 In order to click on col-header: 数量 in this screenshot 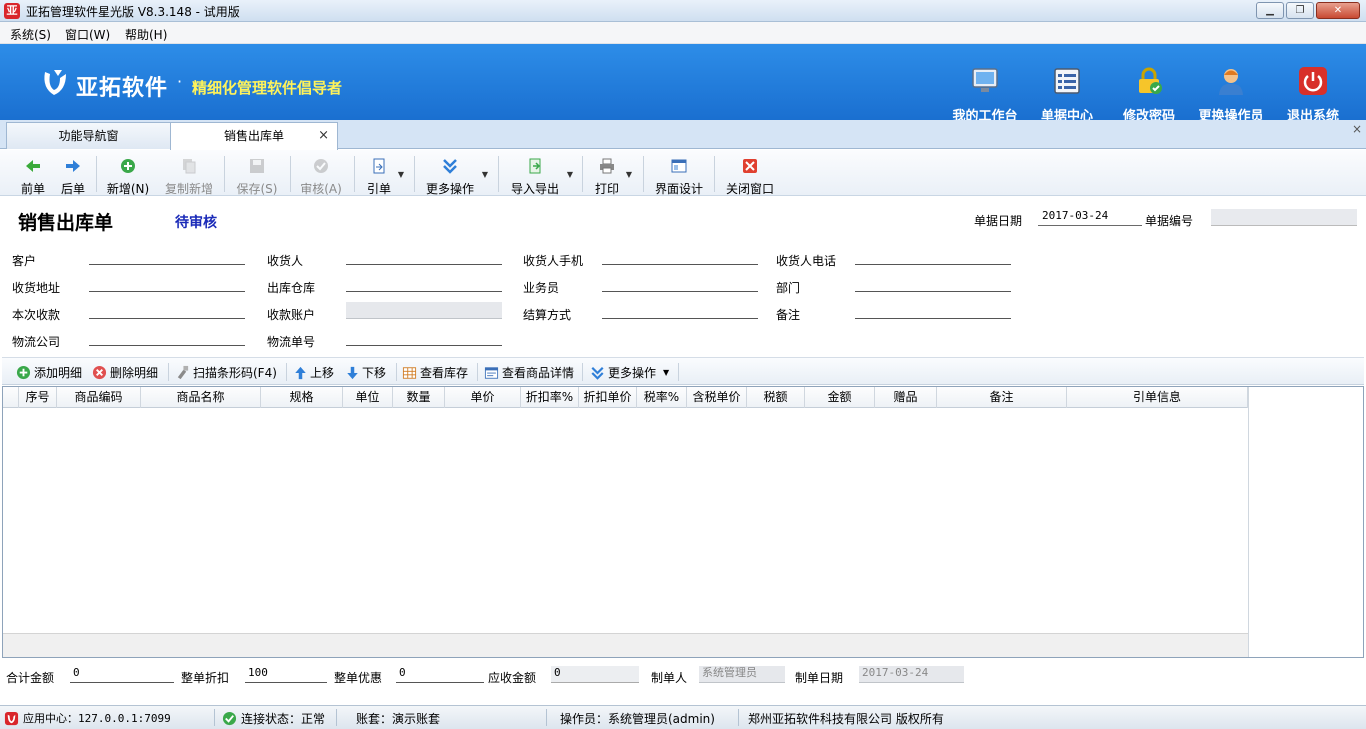, I will do `click(419, 397)`.